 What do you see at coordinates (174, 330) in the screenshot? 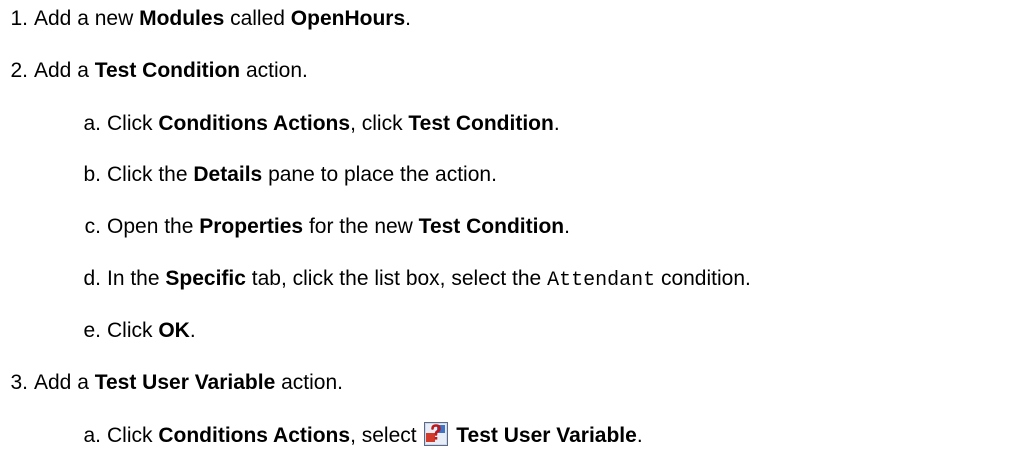
I see `ui-term: OK` at bounding box center [174, 330].